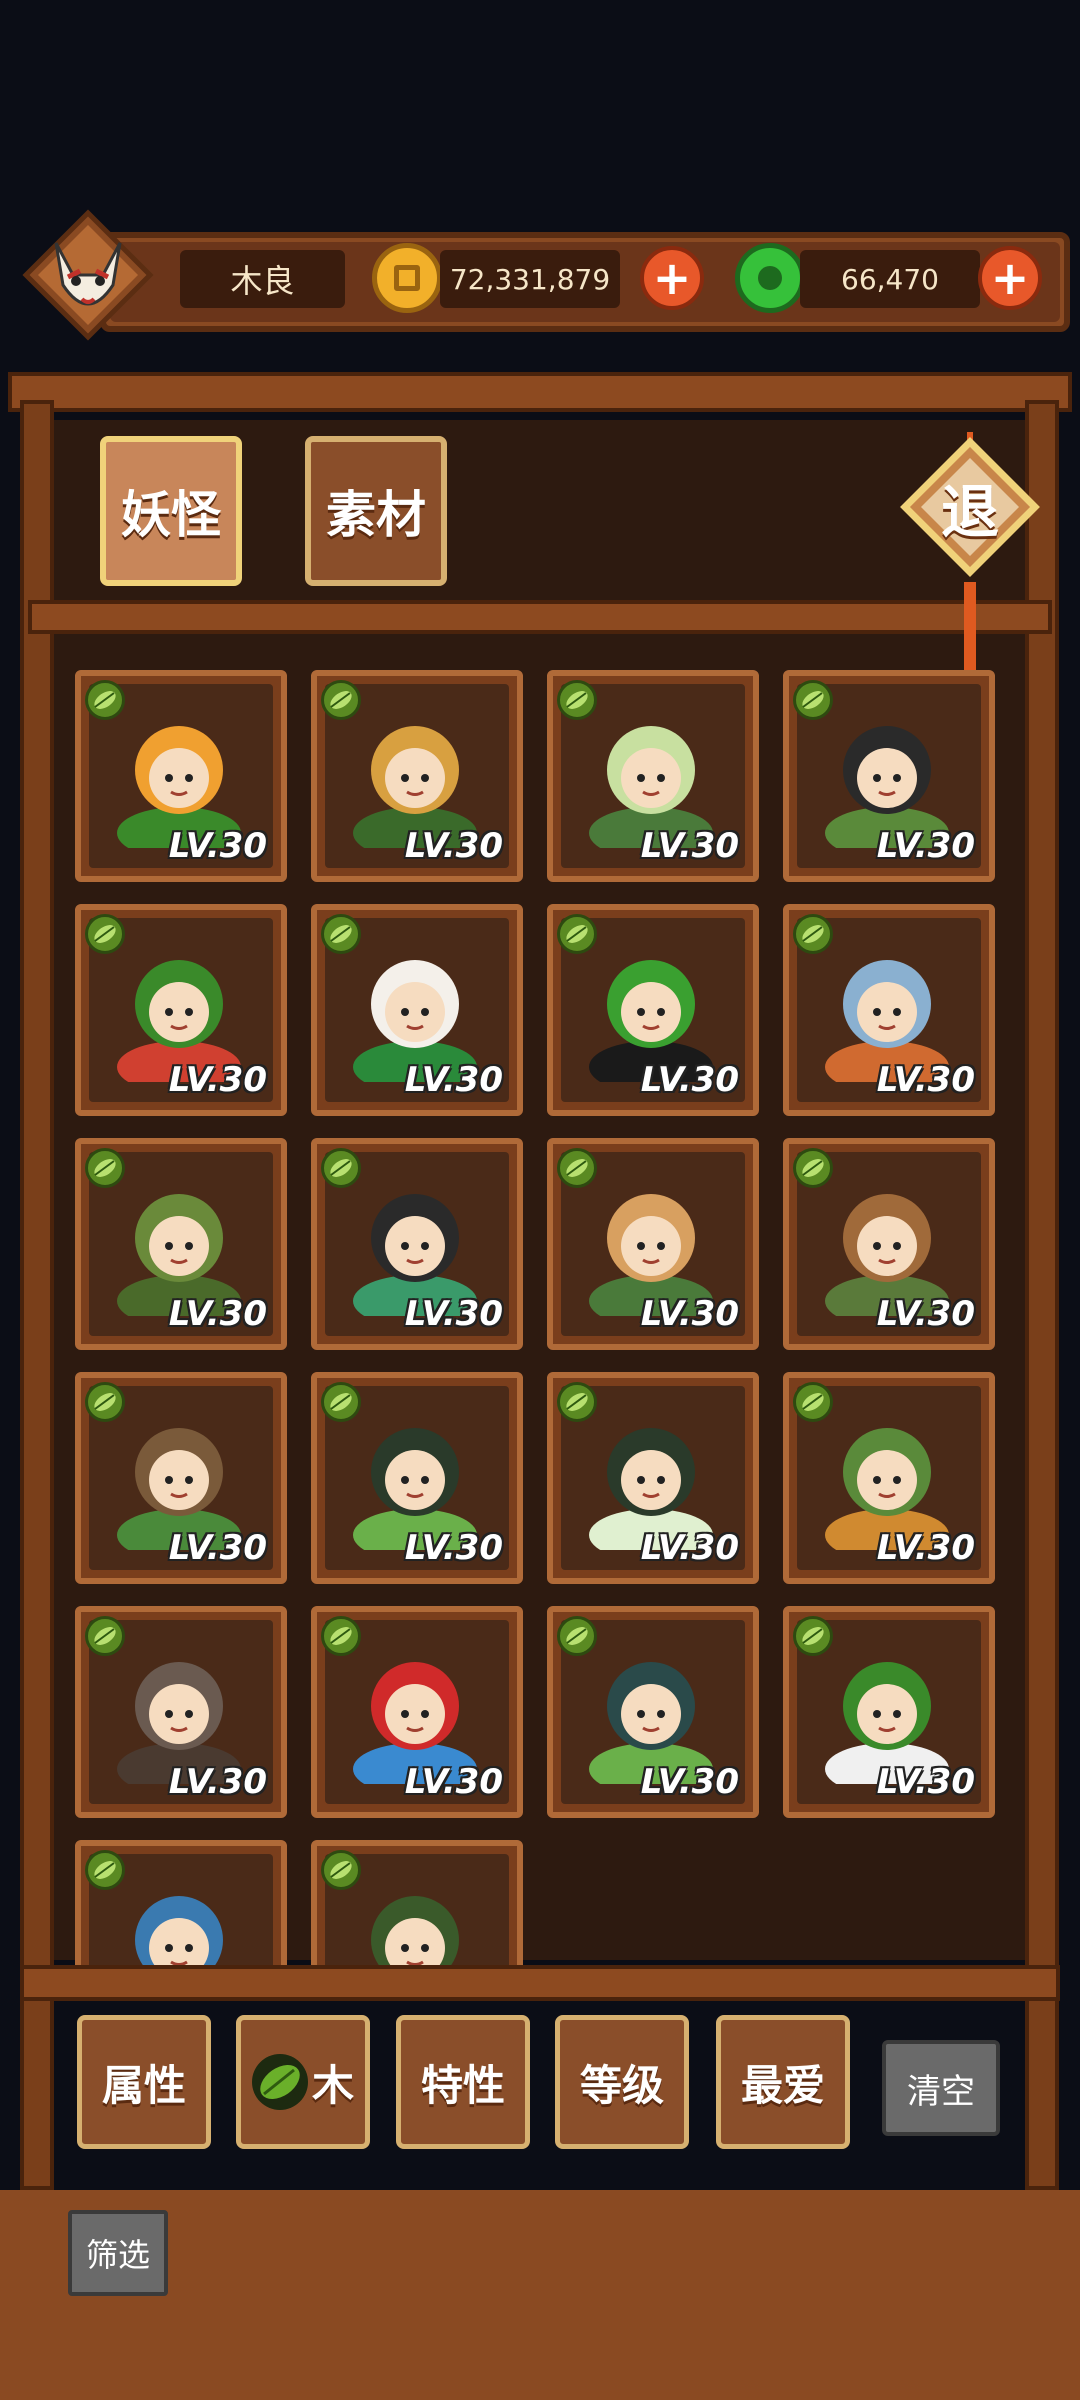  I want to click on screen-button: 筛选, so click(118, 2253).